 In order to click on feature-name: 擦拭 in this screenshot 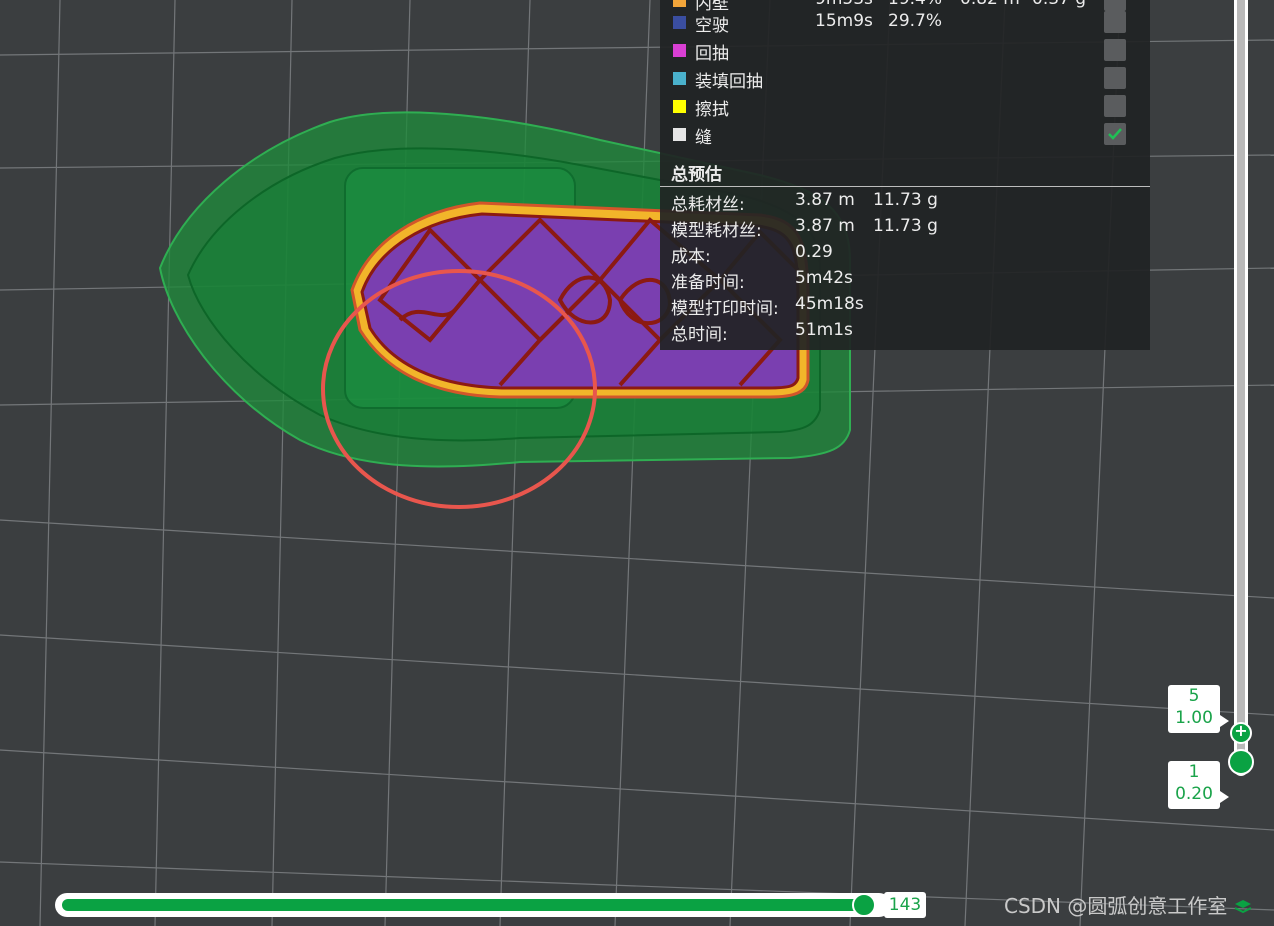, I will do `click(712, 110)`.